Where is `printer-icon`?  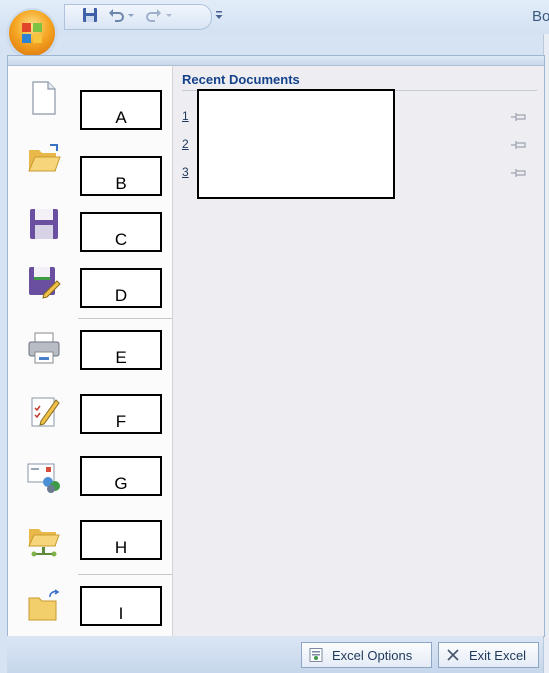
printer-icon is located at coordinates (44, 348).